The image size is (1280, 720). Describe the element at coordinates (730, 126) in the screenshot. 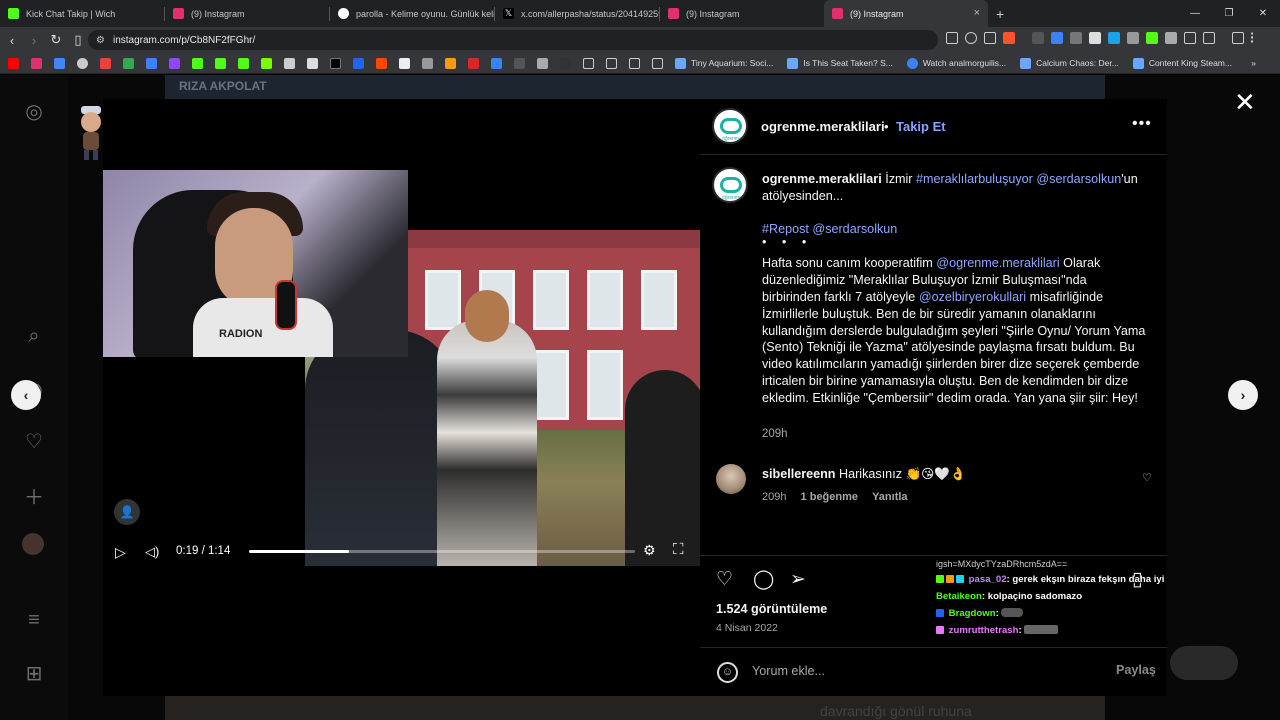

I see `author-avatar: öğrenme meraklıları` at that location.